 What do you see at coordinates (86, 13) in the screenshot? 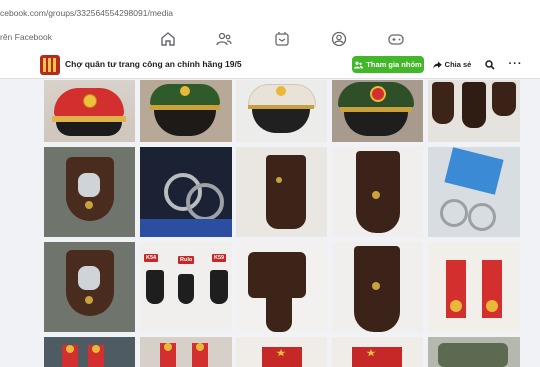
I see `url-text: cebook.com/groups/332564554298091/media` at bounding box center [86, 13].